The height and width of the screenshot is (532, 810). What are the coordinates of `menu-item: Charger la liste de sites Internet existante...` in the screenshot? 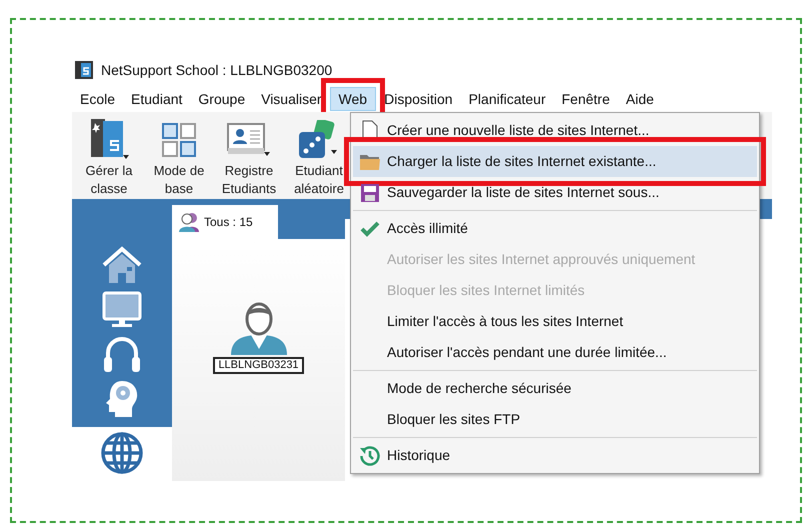 It's located at (555, 161).